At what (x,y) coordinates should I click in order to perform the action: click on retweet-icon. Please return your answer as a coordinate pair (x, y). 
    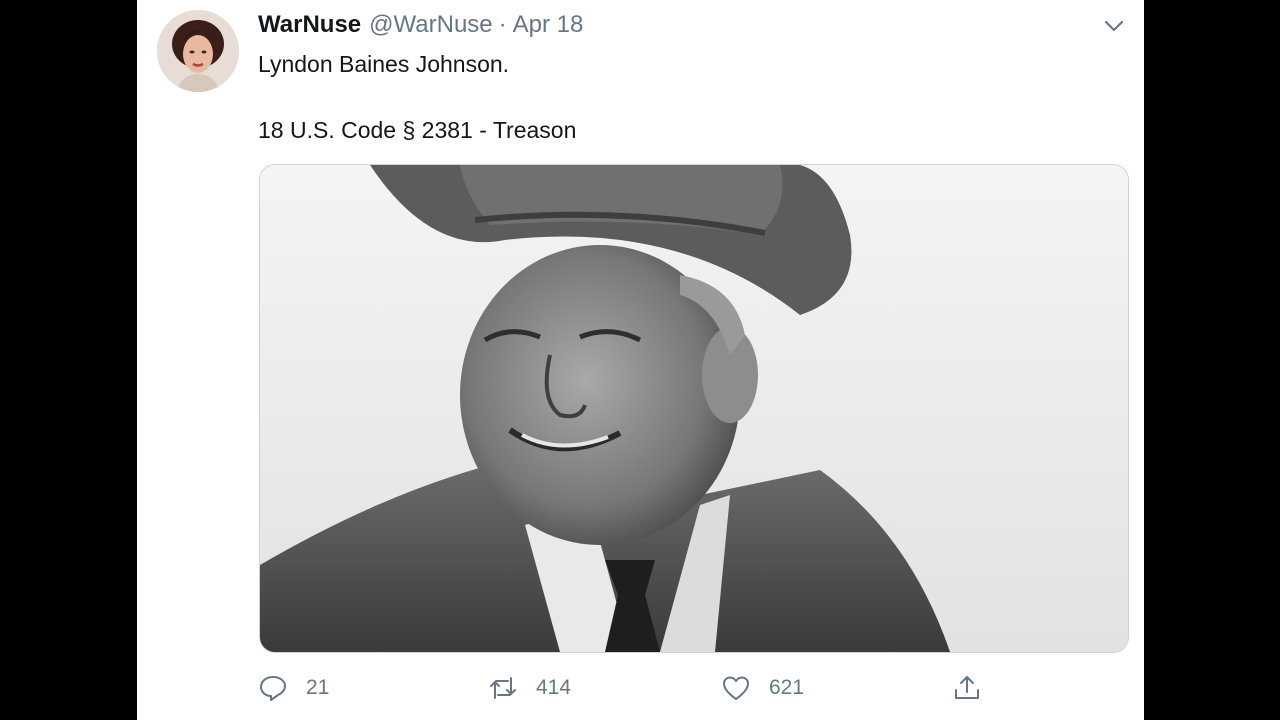
    Looking at the image, I should click on (503, 688).